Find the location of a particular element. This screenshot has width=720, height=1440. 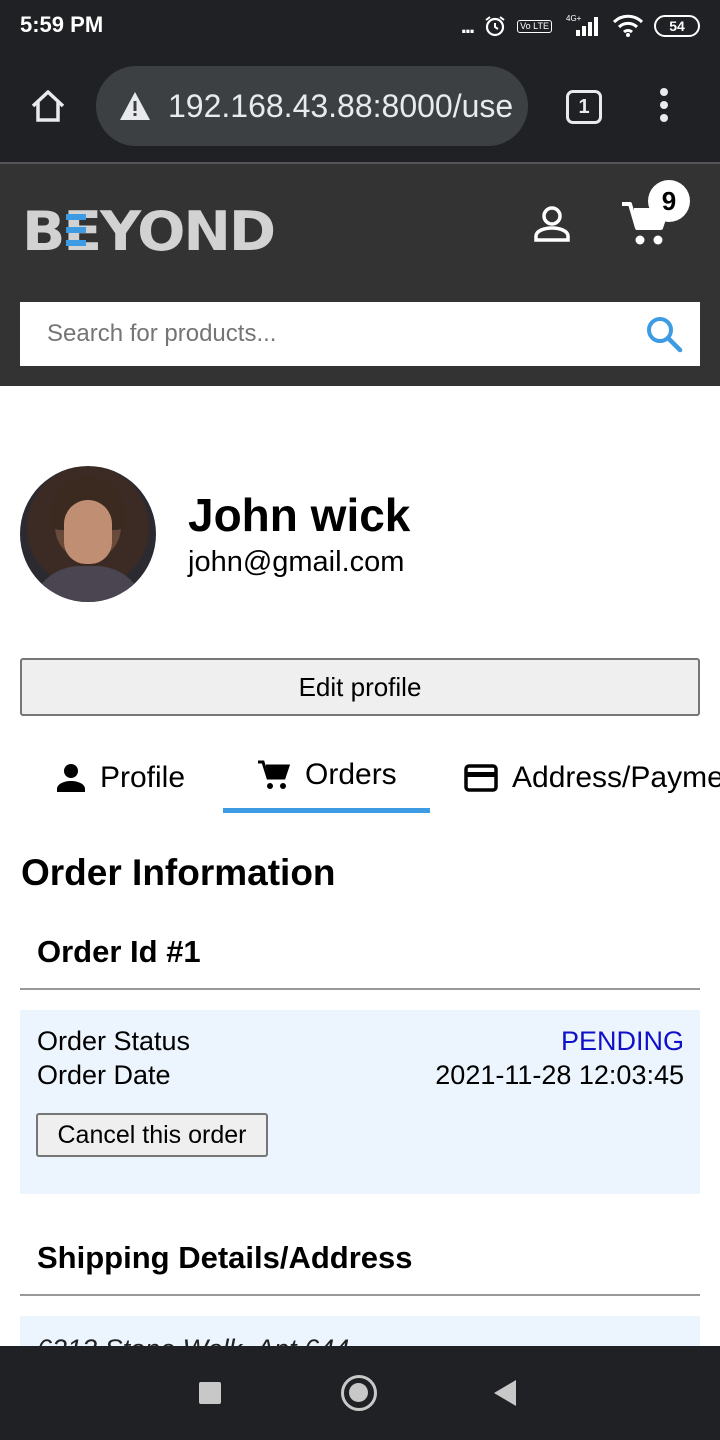

tab-orders: Orders is located at coordinates (326, 776).